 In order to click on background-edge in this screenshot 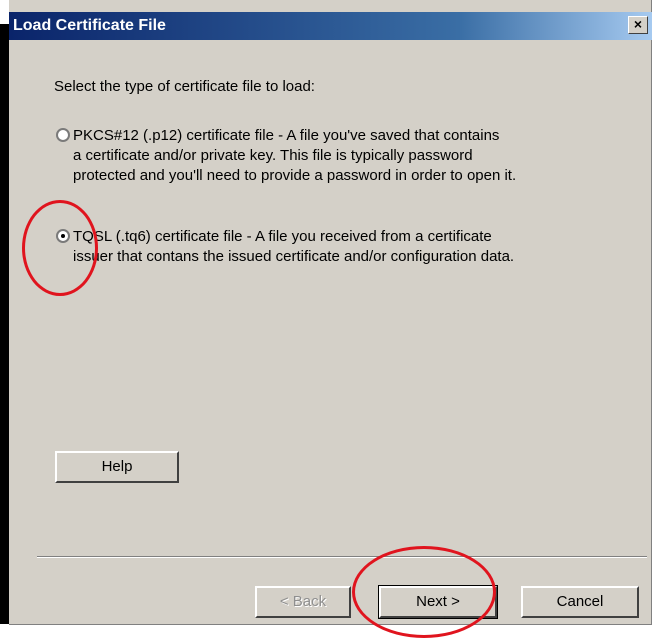, I will do `click(4, 324)`.